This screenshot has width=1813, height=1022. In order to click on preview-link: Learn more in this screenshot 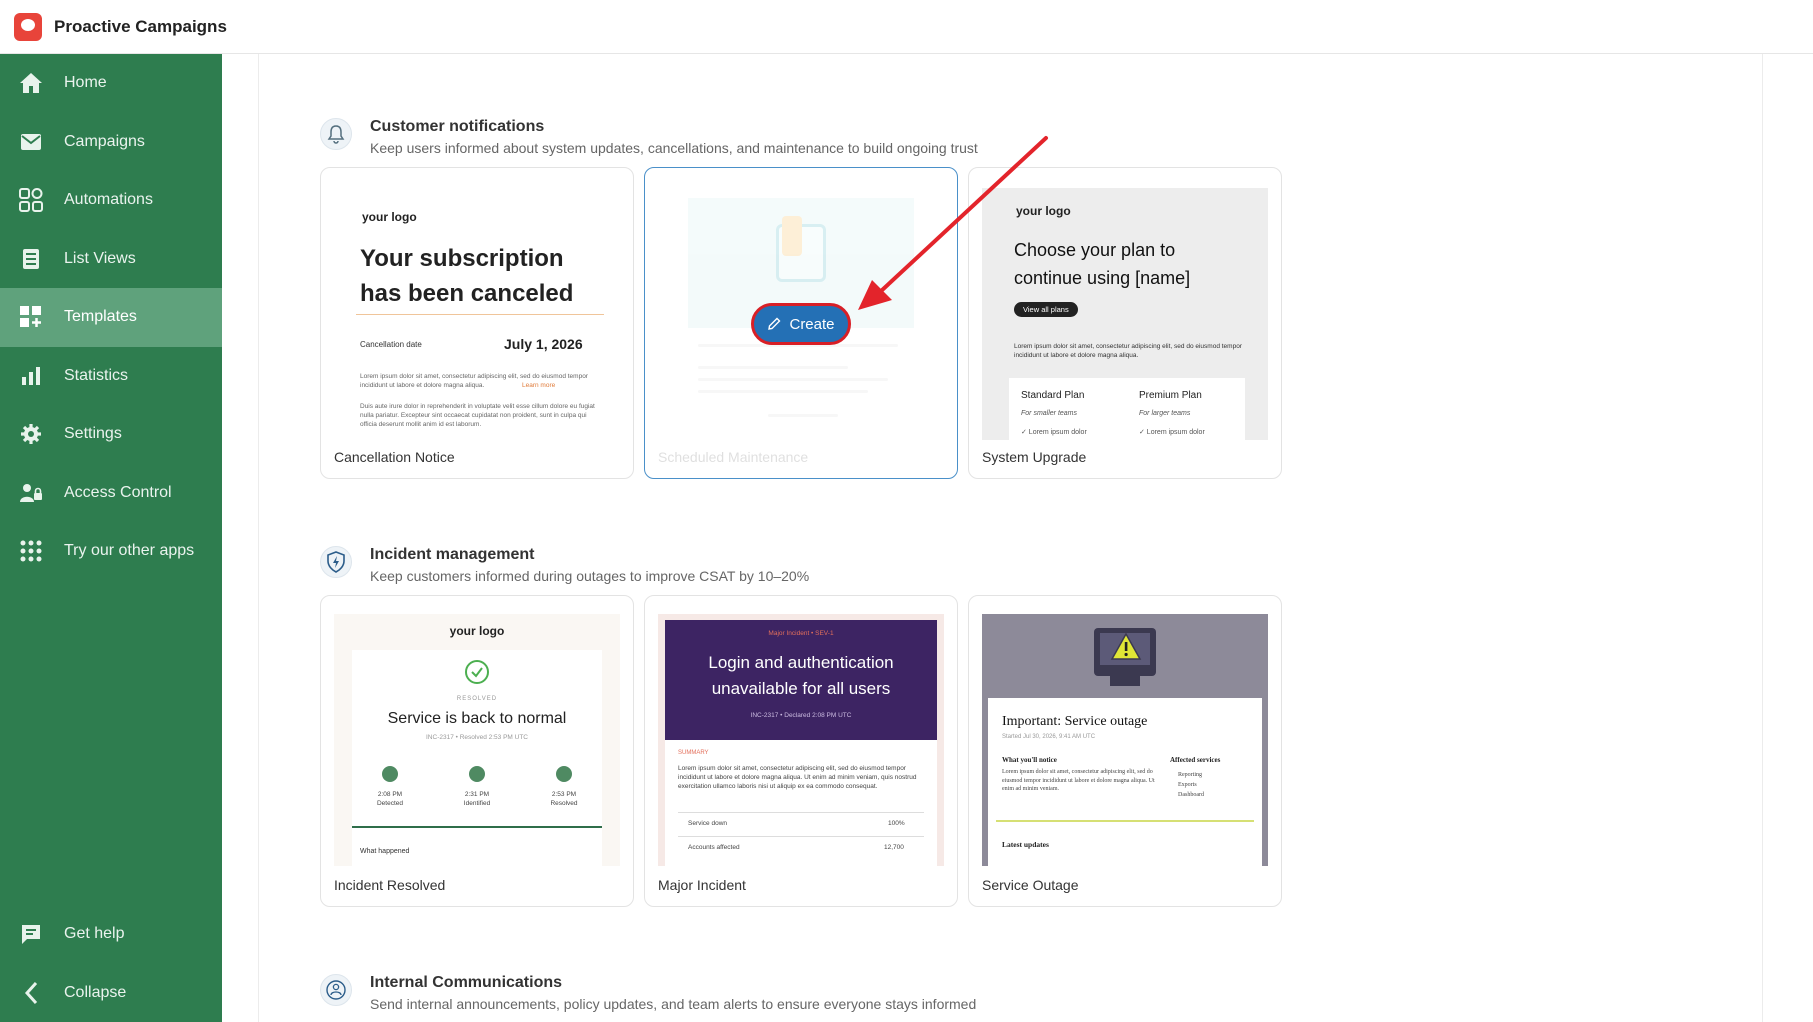, I will do `click(539, 385)`.